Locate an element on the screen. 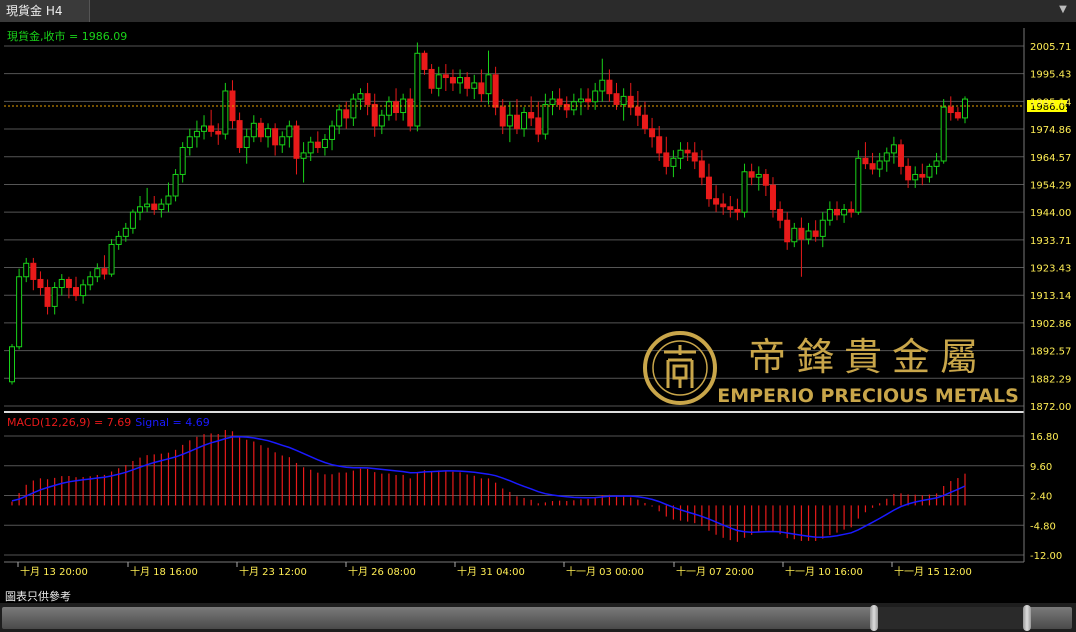 The height and width of the screenshot is (632, 1076). macd-value-label: MACD(12,26,9) = 7.69 is located at coordinates (69, 422).